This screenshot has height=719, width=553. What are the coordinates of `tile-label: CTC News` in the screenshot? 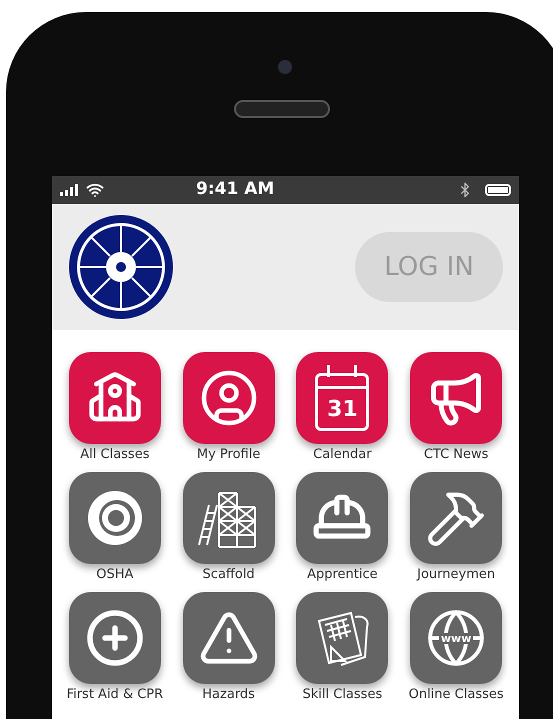 It's located at (456, 456).